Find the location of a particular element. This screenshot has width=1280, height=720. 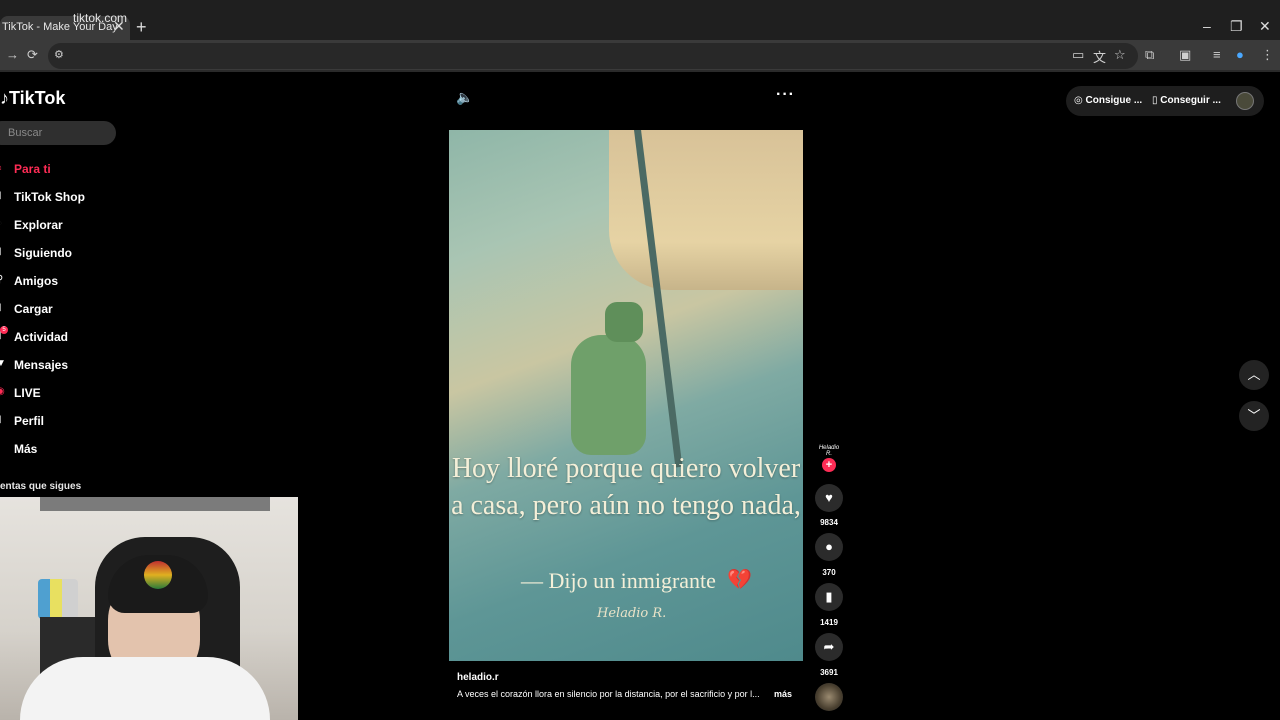

search-placeholder: Buscar is located at coordinates (25, 133).